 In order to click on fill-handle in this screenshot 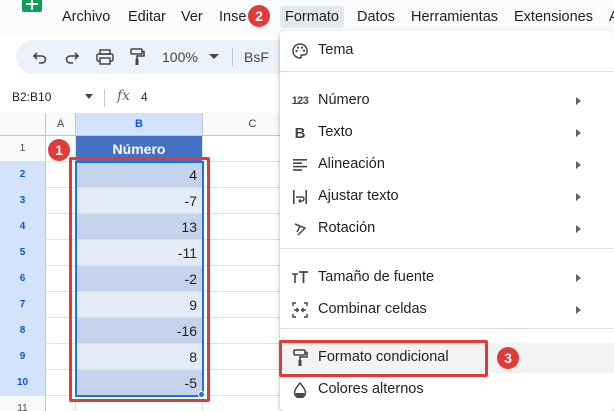, I will do `click(201, 394)`.